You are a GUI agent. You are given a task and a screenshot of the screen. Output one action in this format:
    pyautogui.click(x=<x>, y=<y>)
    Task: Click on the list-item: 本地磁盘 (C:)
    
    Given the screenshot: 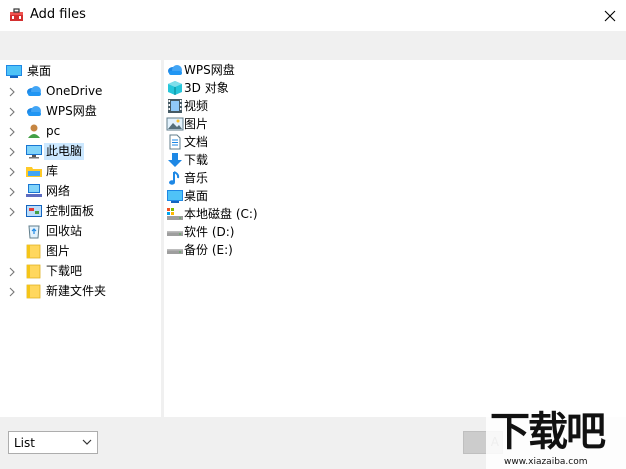 What is the action you would take?
    pyautogui.click(x=212, y=214)
    